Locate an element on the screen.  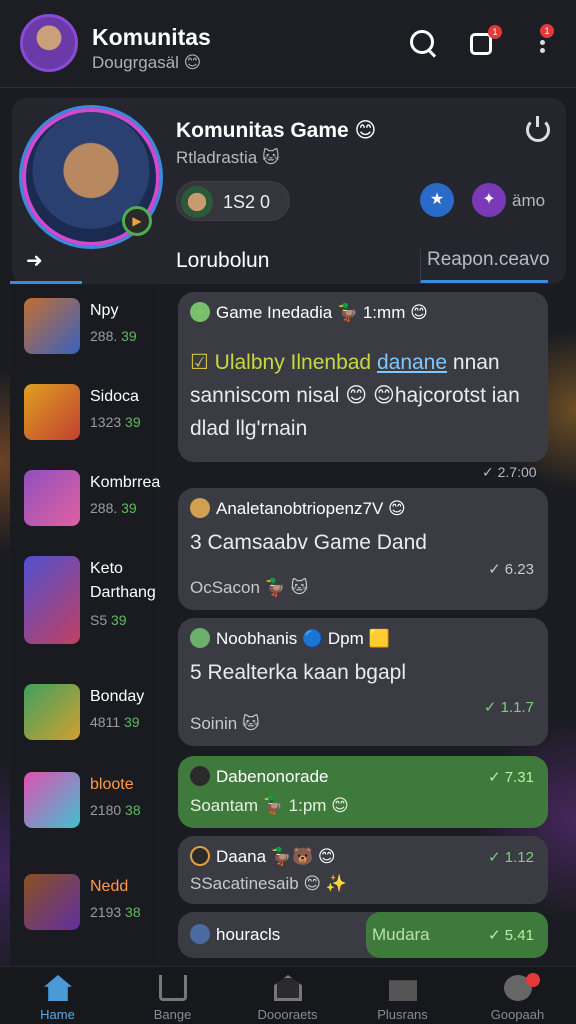
game-count: 2193 38 is located at coordinates (115, 912).